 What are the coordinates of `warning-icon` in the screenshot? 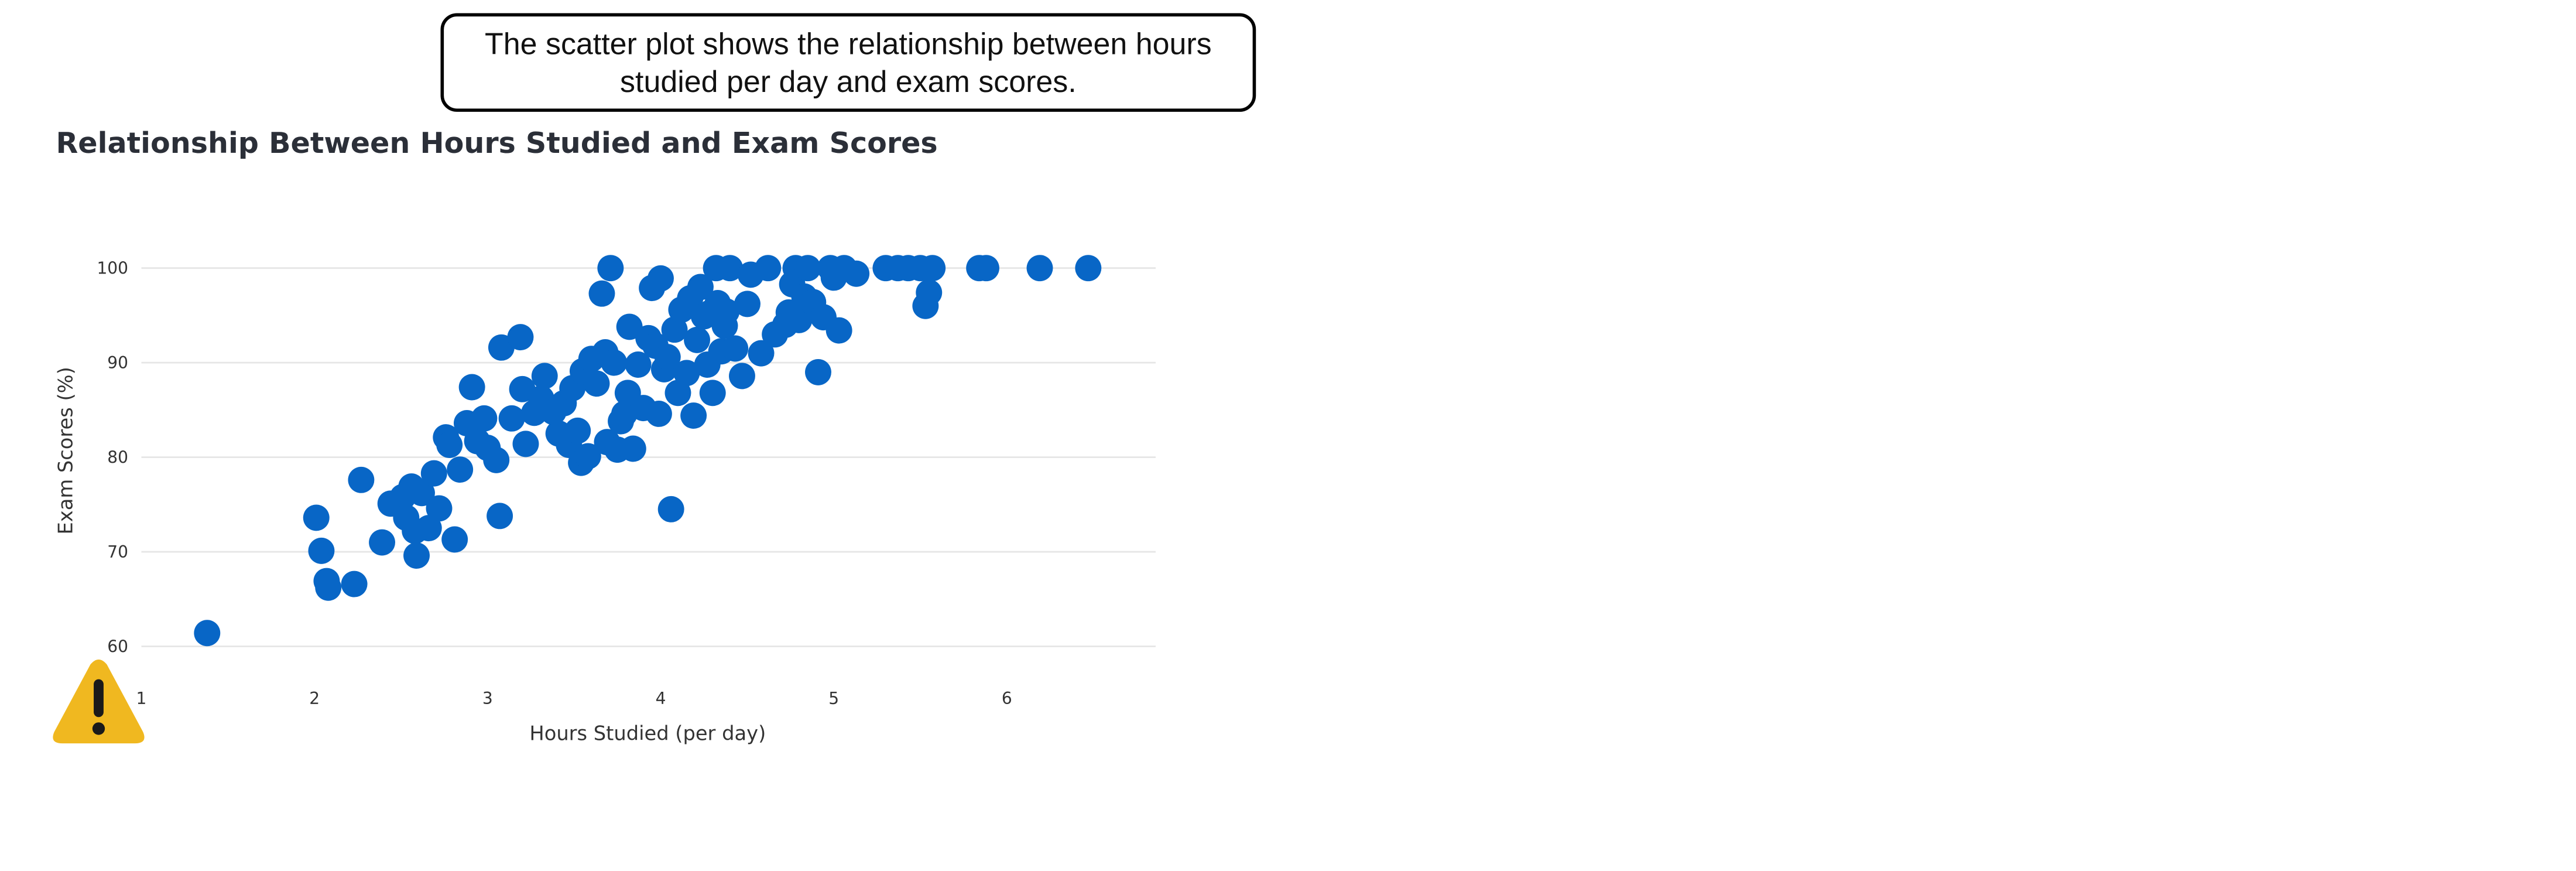 It's located at (99, 701).